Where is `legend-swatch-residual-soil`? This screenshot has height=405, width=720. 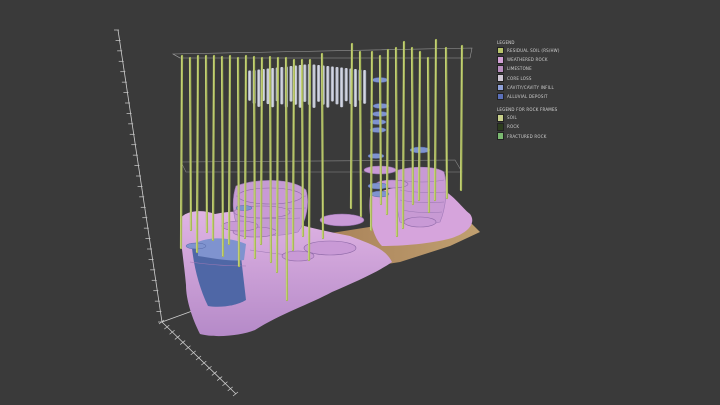 legend-swatch-residual-soil is located at coordinates (500, 50).